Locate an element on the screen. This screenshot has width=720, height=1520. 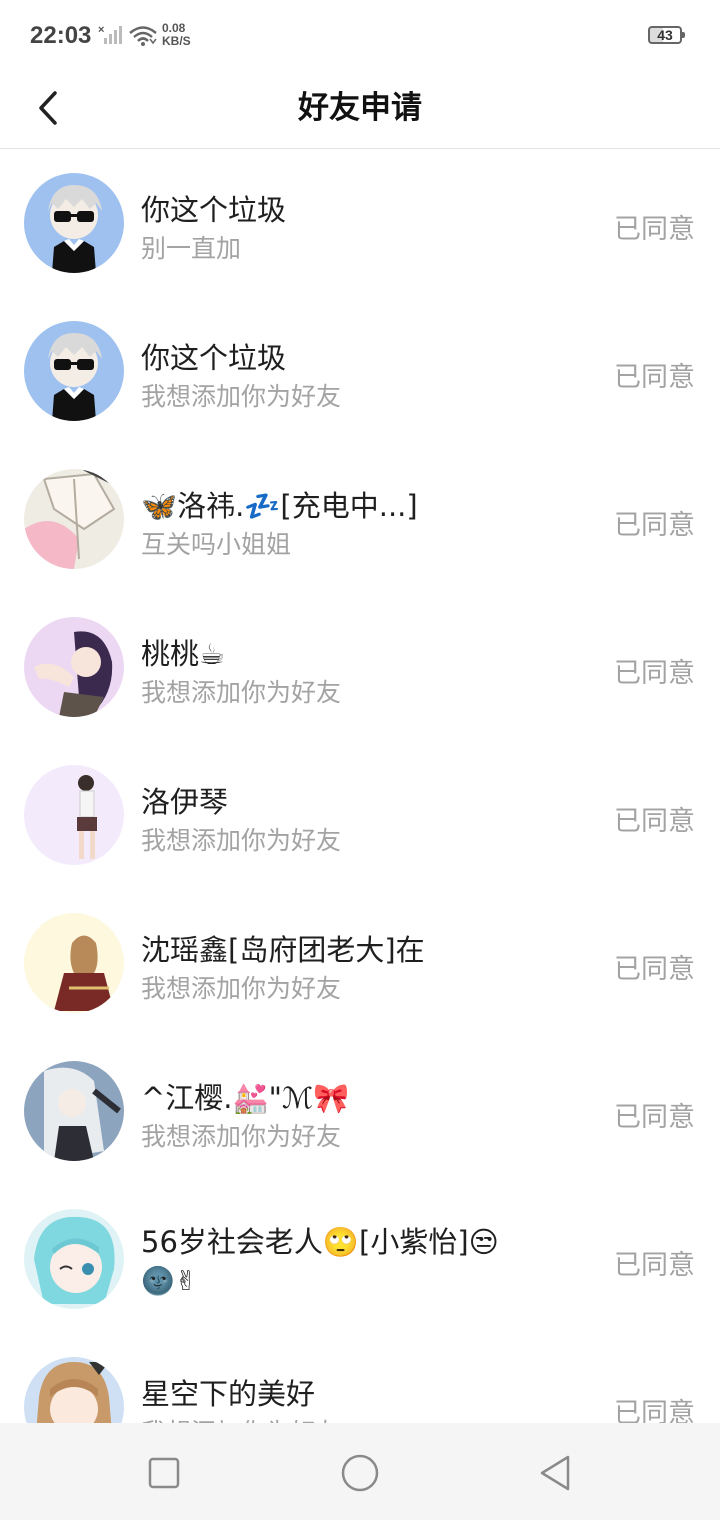
status-bar: 22:03 × 0.08 KB/S 43 is located at coordinates (360, 36).